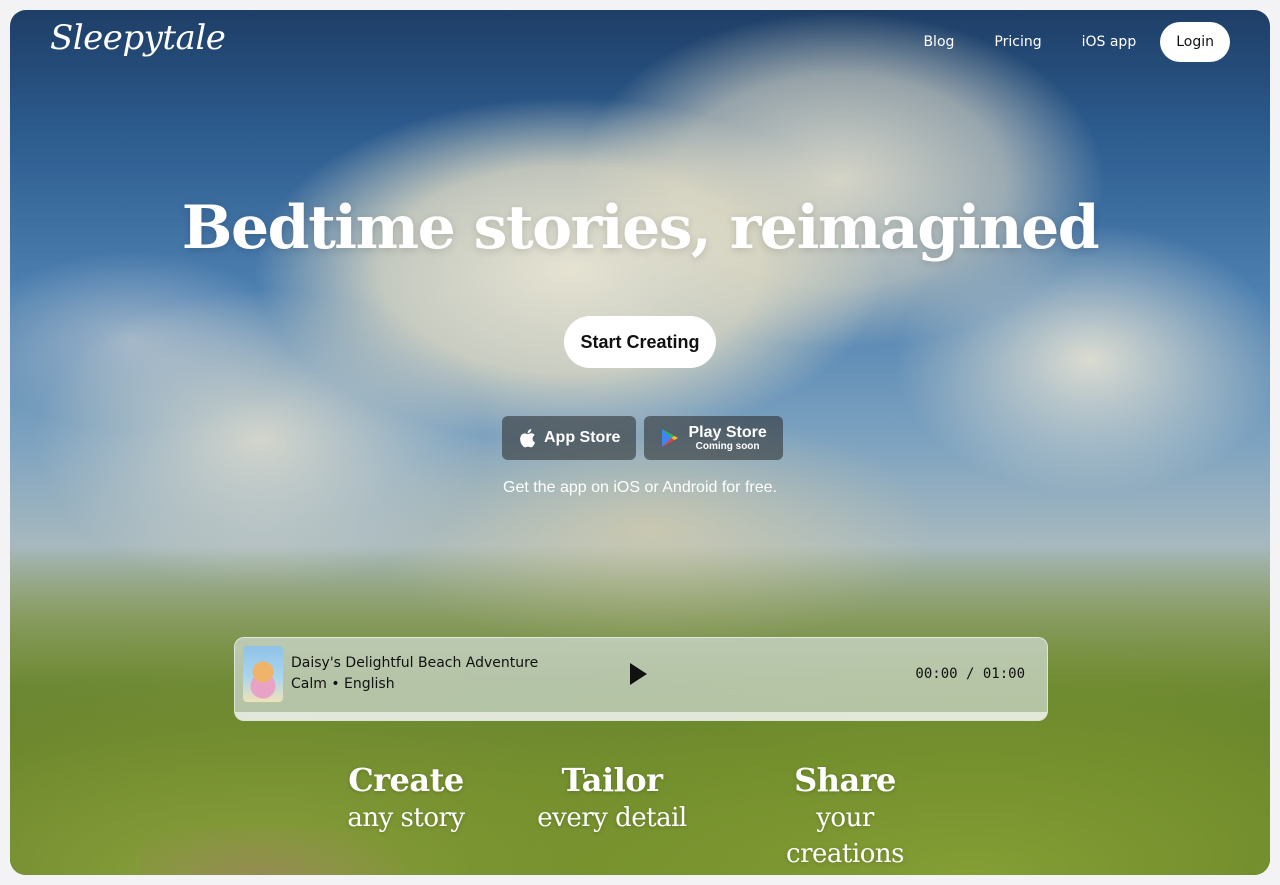  What do you see at coordinates (612, 818) in the screenshot?
I see `feature-subtitle: every detail` at bounding box center [612, 818].